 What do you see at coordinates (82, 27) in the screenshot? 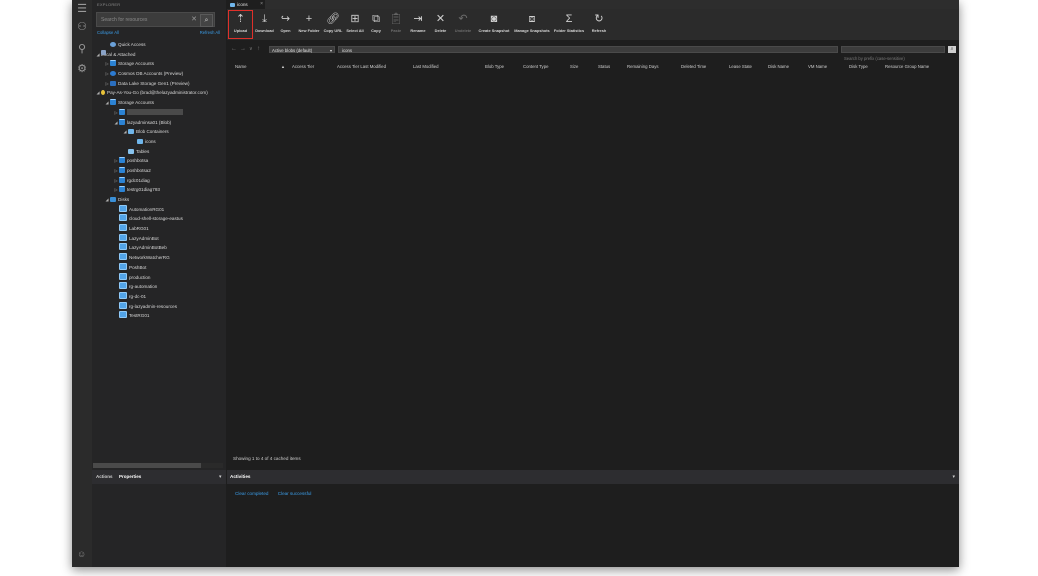
I see `account-icon: ⚇` at bounding box center [82, 27].